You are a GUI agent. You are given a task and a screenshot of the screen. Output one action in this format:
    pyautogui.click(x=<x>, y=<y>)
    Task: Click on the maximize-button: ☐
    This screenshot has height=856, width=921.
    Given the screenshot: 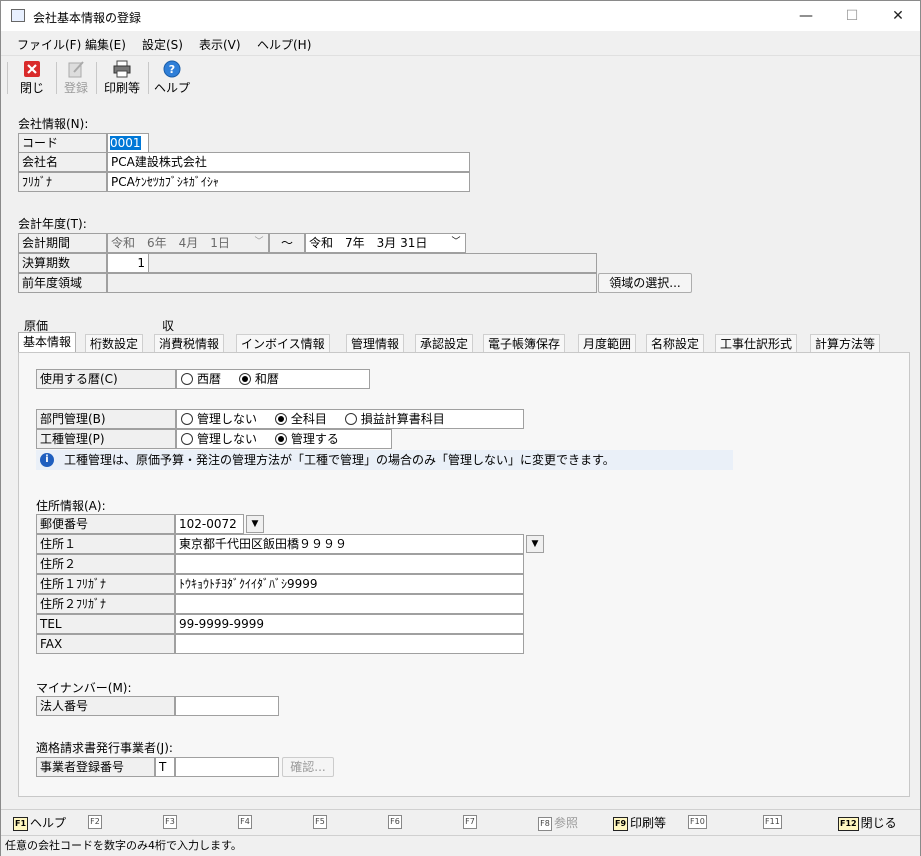 What is the action you would take?
    pyautogui.click(x=852, y=16)
    